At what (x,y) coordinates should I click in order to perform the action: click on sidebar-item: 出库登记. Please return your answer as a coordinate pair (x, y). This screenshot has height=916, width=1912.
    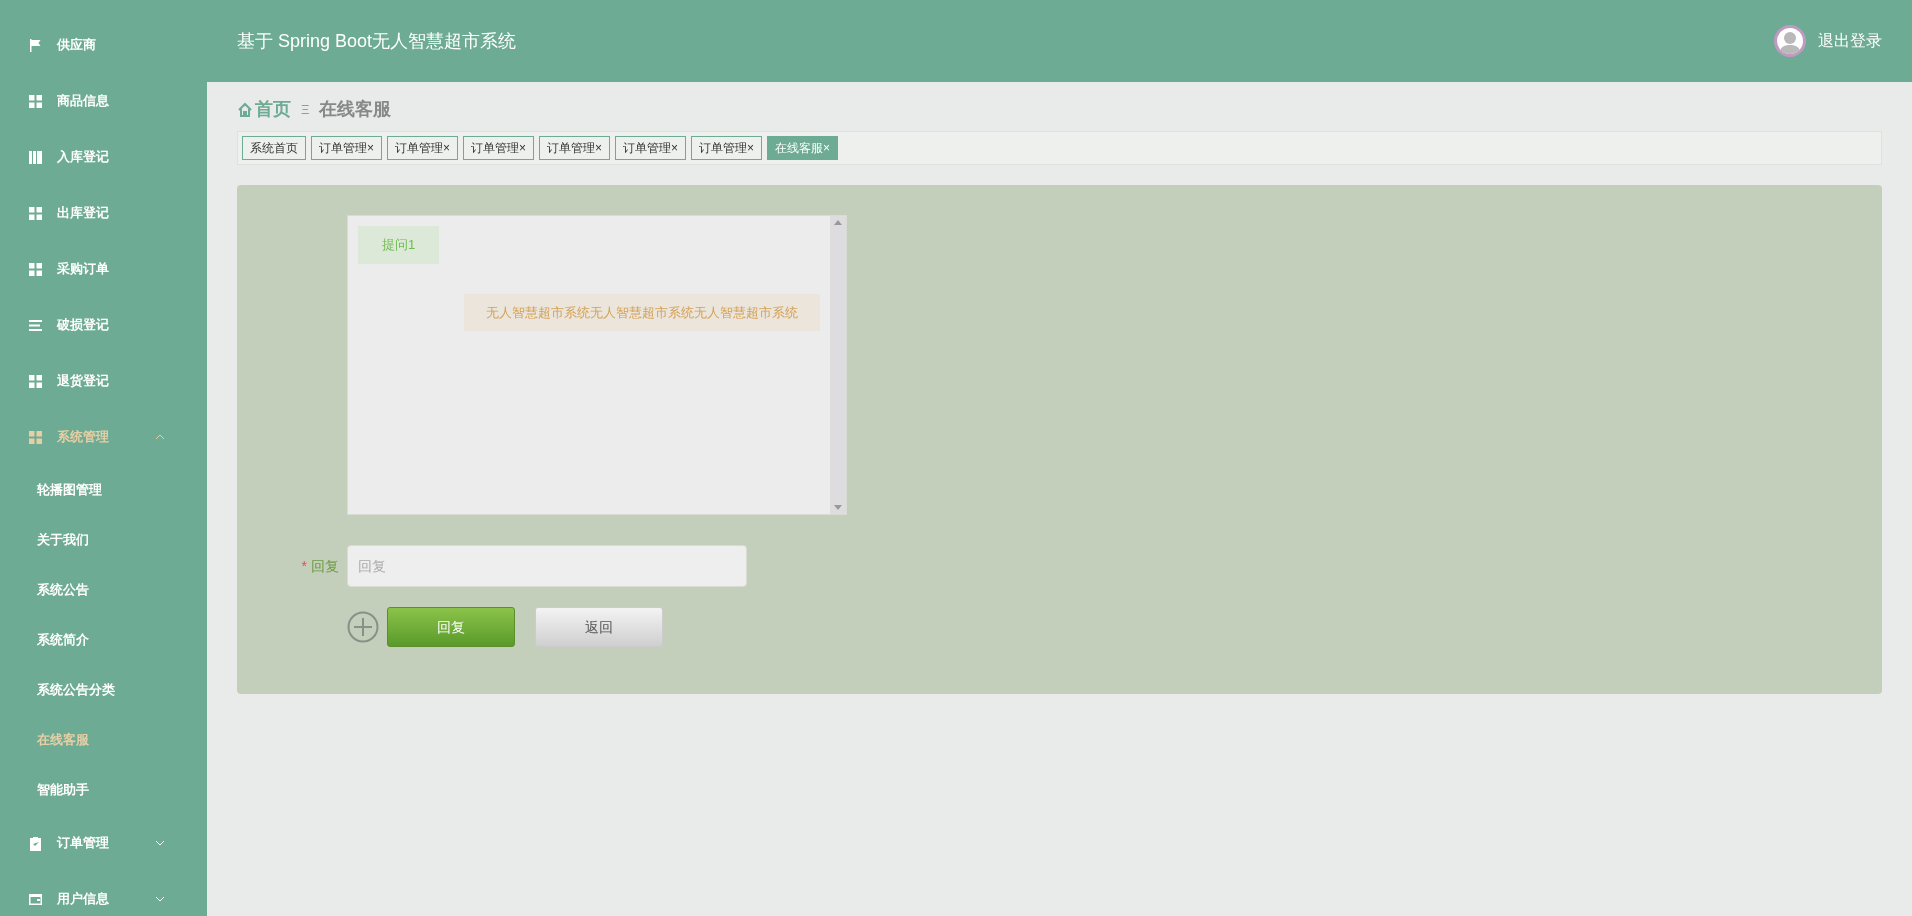
    Looking at the image, I should click on (103, 213).